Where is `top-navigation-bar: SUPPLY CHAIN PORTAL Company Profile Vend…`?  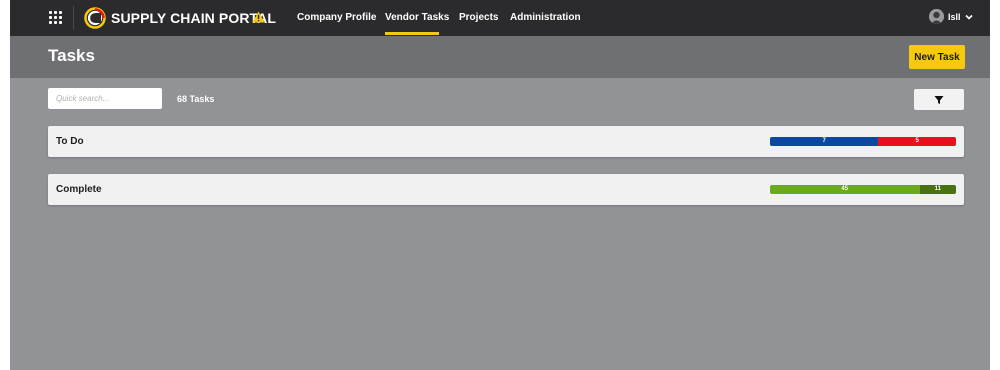 top-navigation-bar: SUPPLY CHAIN PORTAL Company Profile Vend… is located at coordinates (500, 18).